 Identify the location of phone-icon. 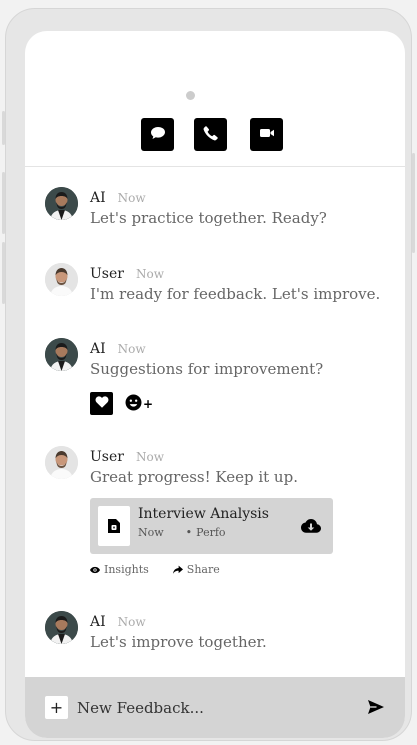
(211, 135).